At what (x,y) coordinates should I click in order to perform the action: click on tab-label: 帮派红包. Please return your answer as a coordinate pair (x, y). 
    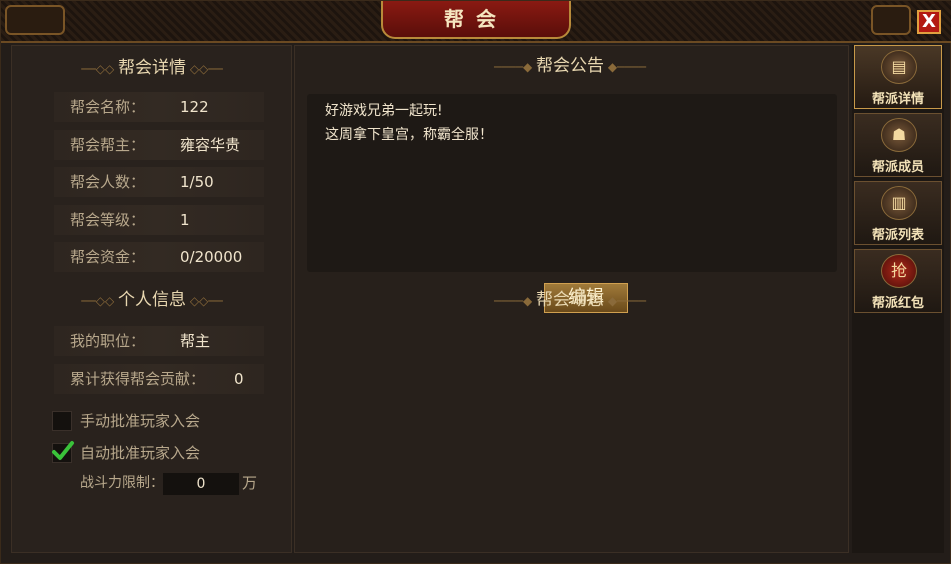
    Looking at the image, I should click on (897, 303).